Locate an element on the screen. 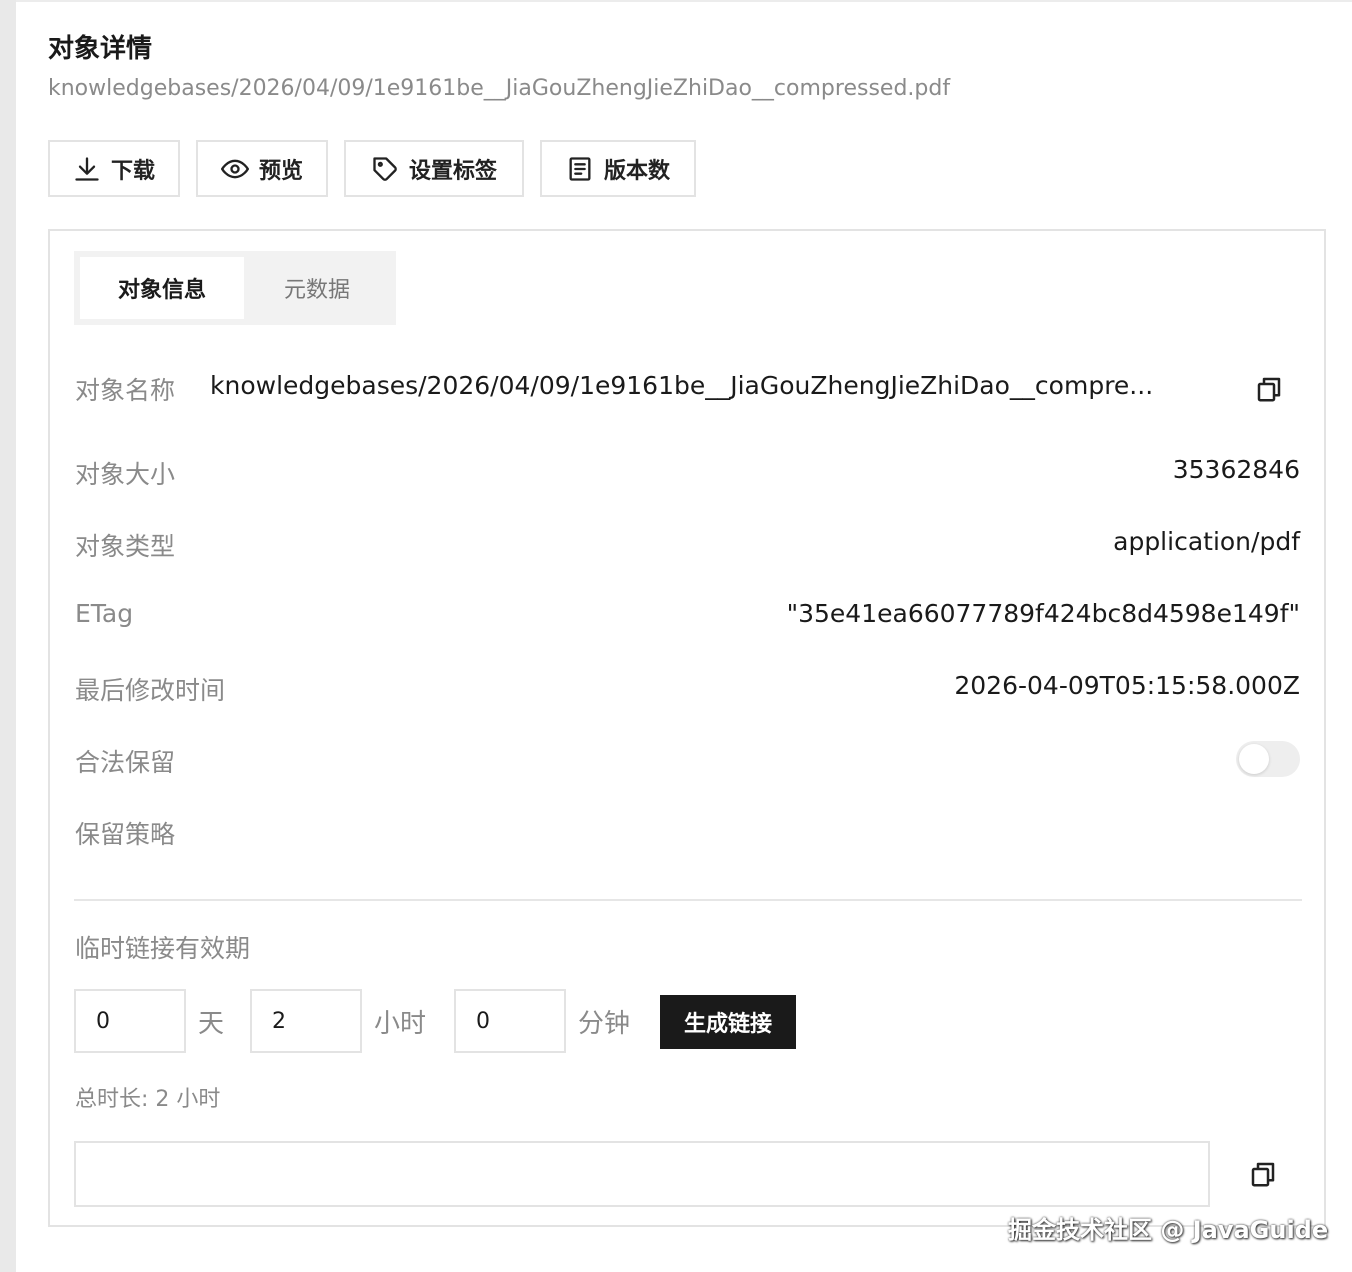 The image size is (1352, 1272). download-icon is located at coordinates (87, 168).